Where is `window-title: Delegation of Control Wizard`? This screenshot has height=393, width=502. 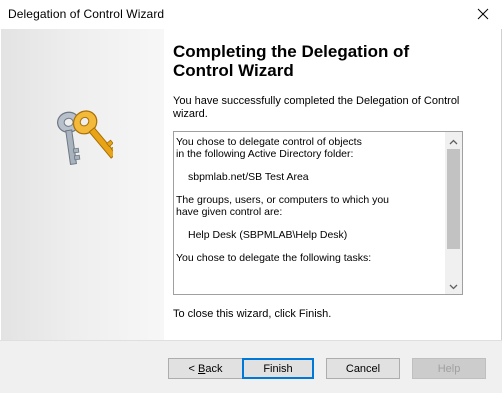
window-title: Delegation of Control Wizard is located at coordinates (86, 14).